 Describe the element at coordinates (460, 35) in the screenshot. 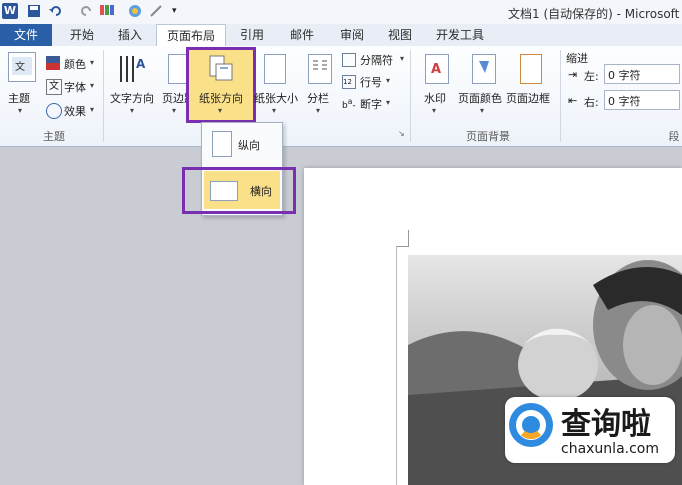

I see `tab-developer: 开发工具` at that location.